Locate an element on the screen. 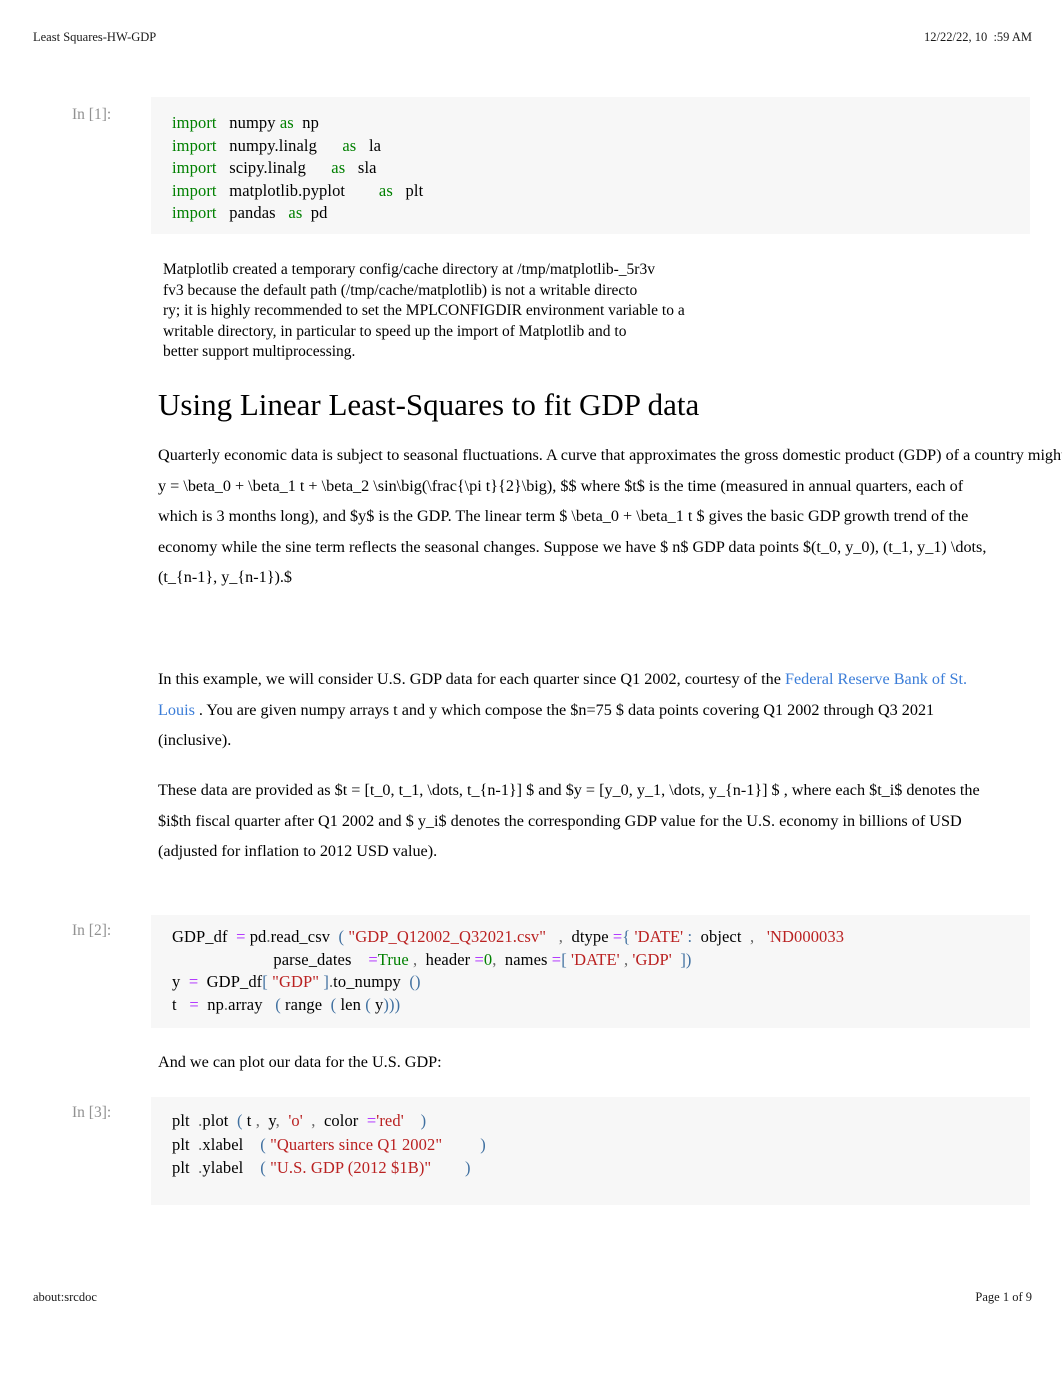 This screenshot has width=1062, height=1377. code-token: len is located at coordinates (351, 1004).